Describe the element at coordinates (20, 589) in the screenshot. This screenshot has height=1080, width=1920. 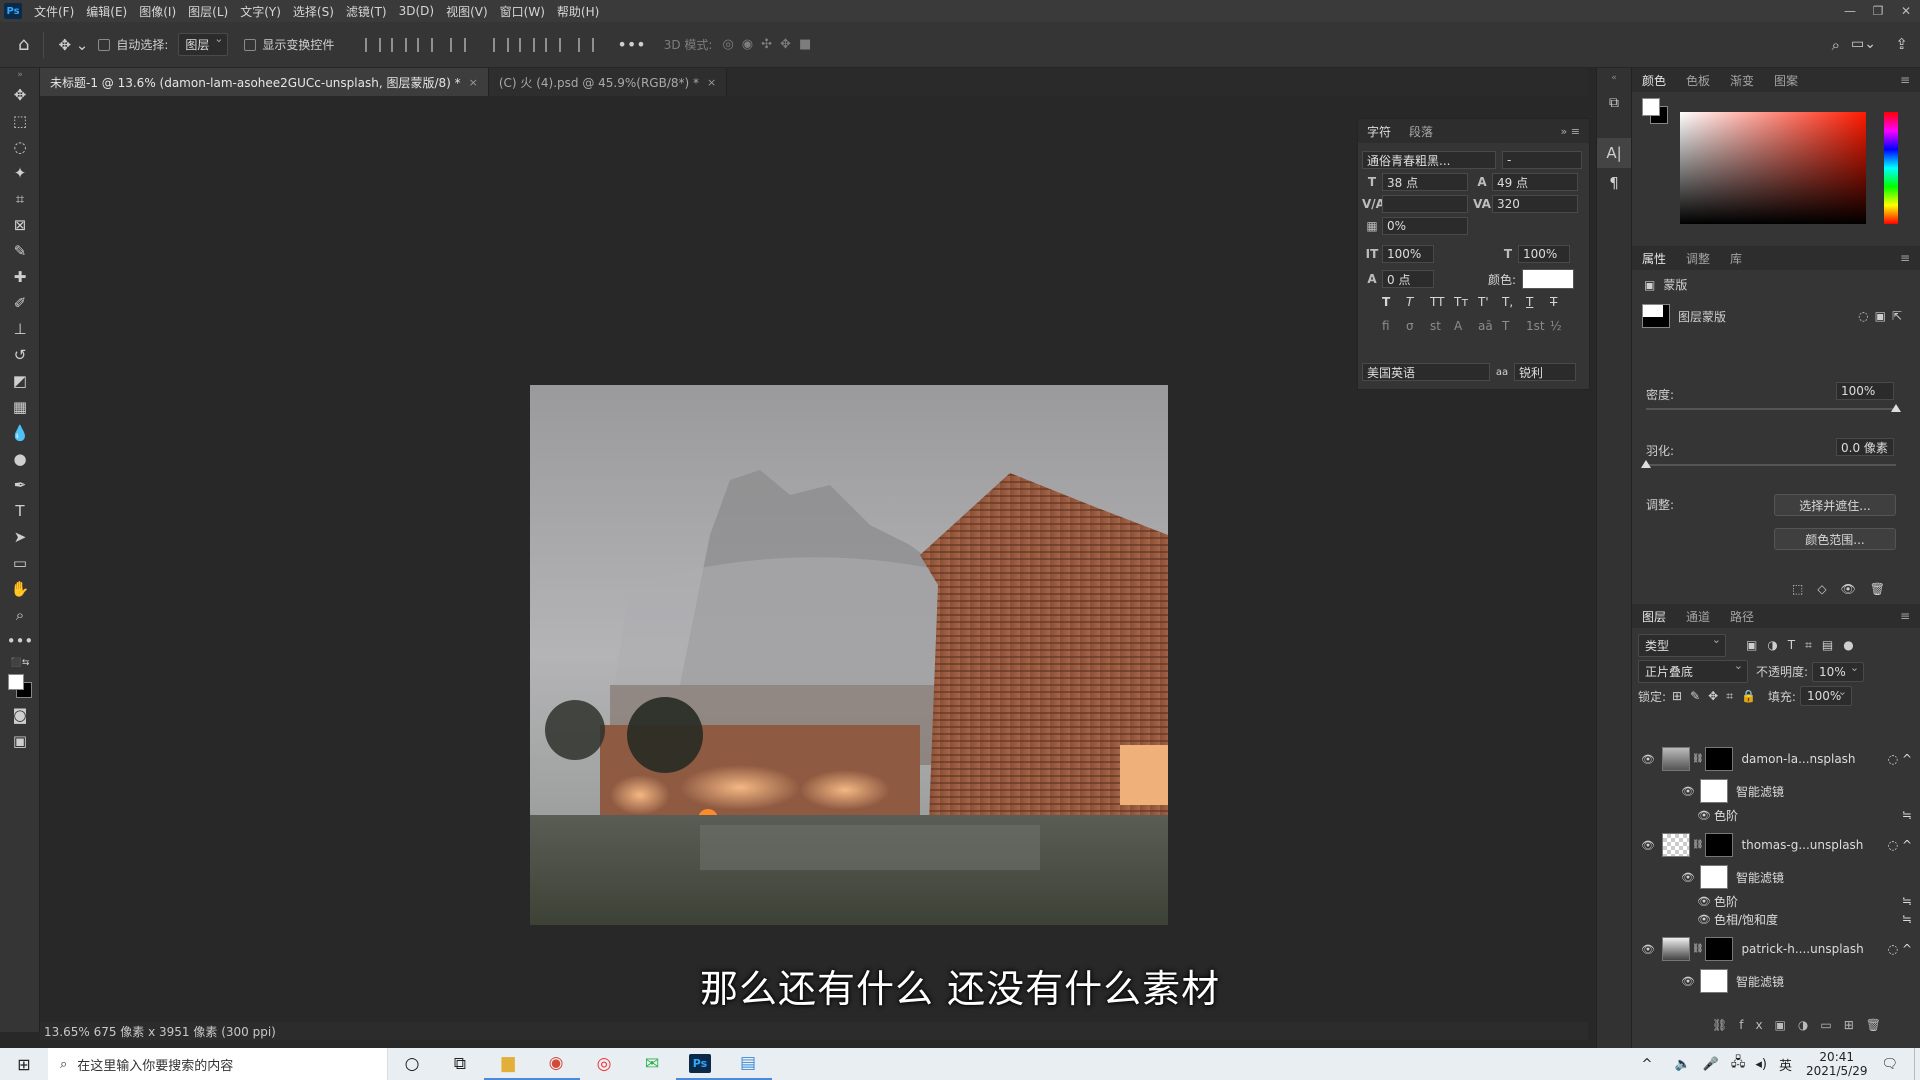
I see `hand-tool-icon: ✋` at that location.